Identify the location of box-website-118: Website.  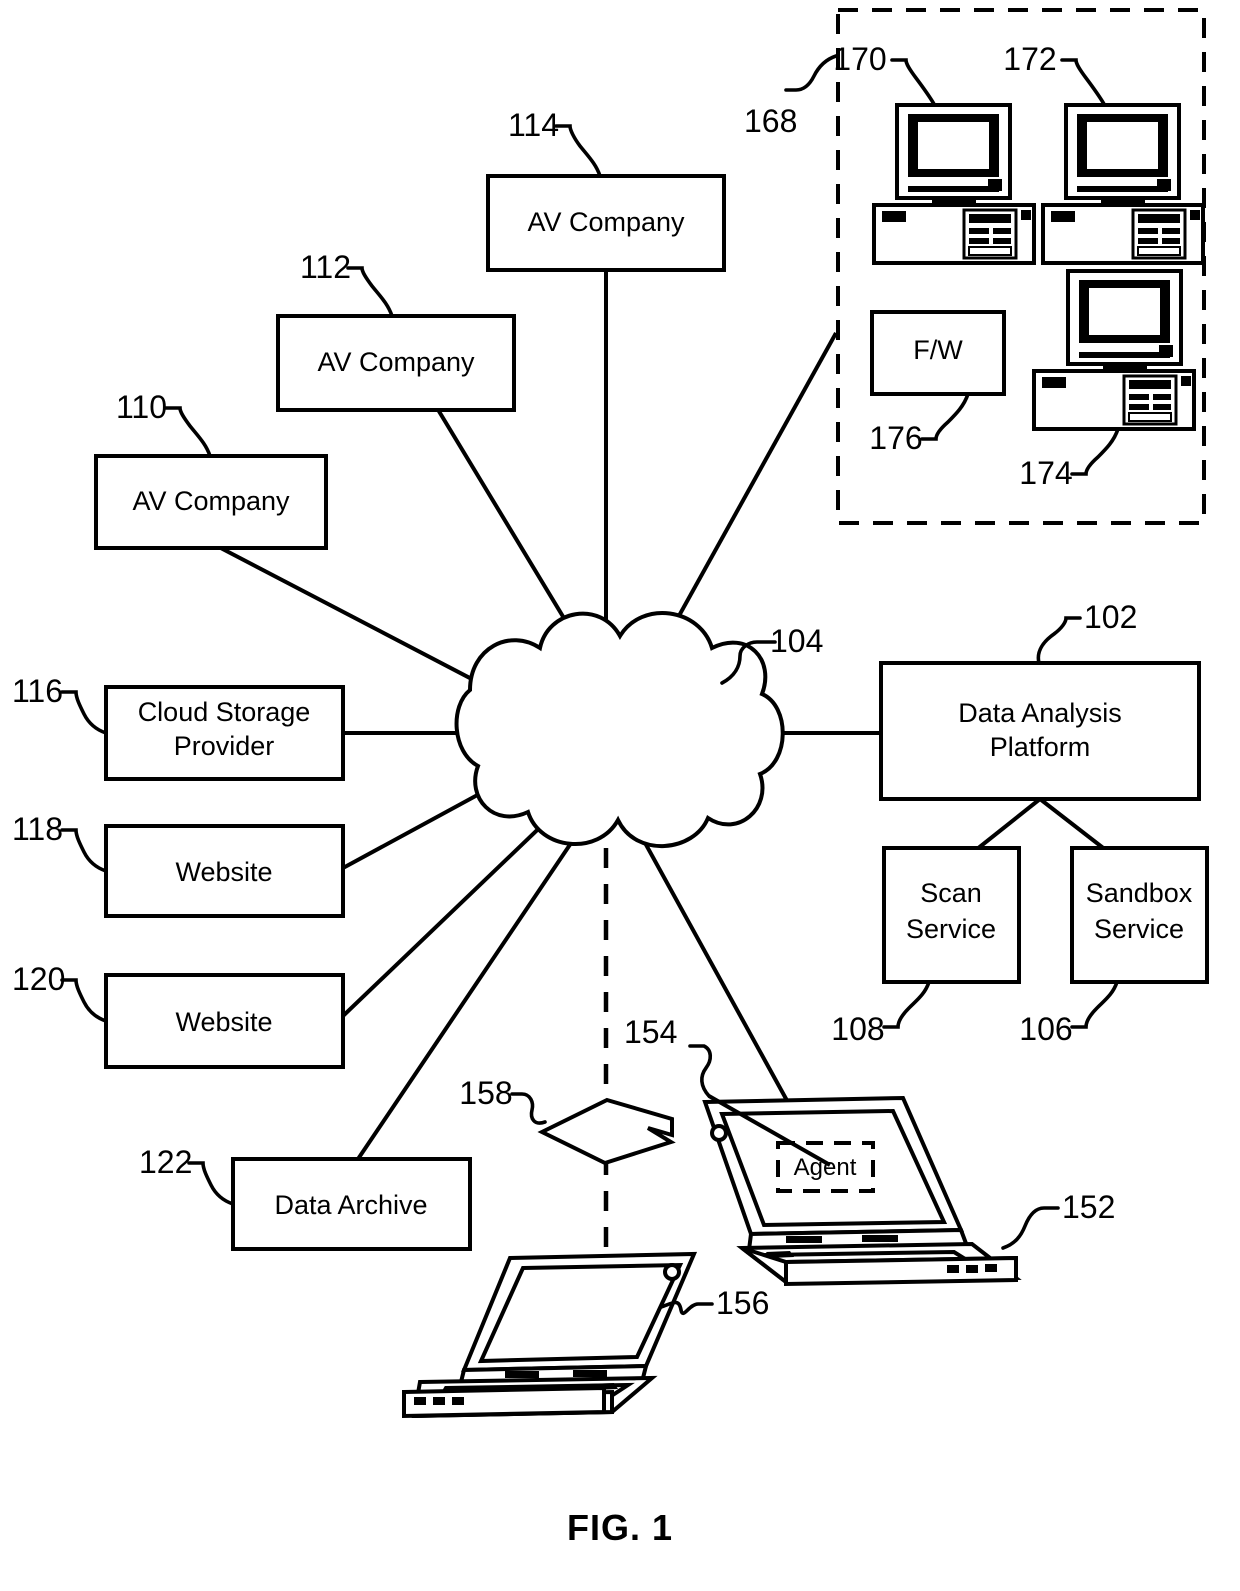
(224, 871).